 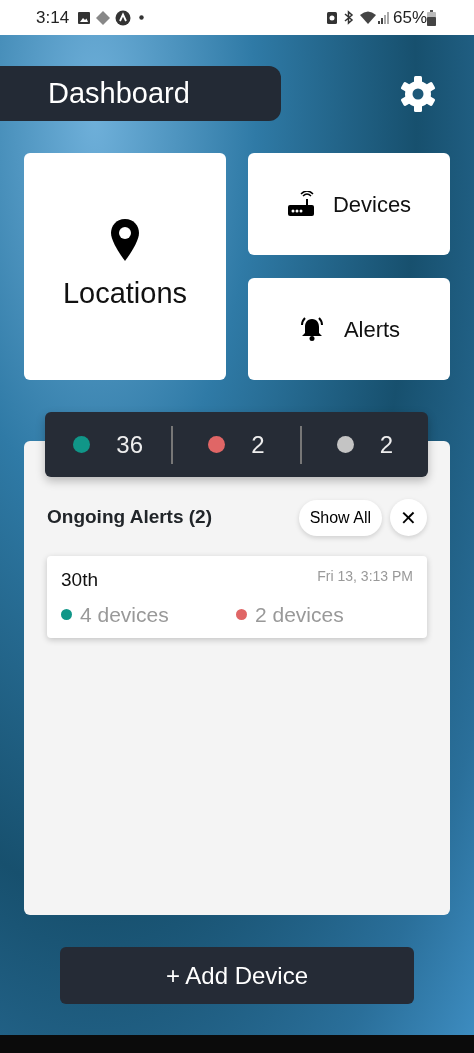 What do you see at coordinates (237, 597) in the screenshot?
I see `alert-card: 30th Fri 13, 3:13 PM 4 devices 2 devices` at bounding box center [237, 597].